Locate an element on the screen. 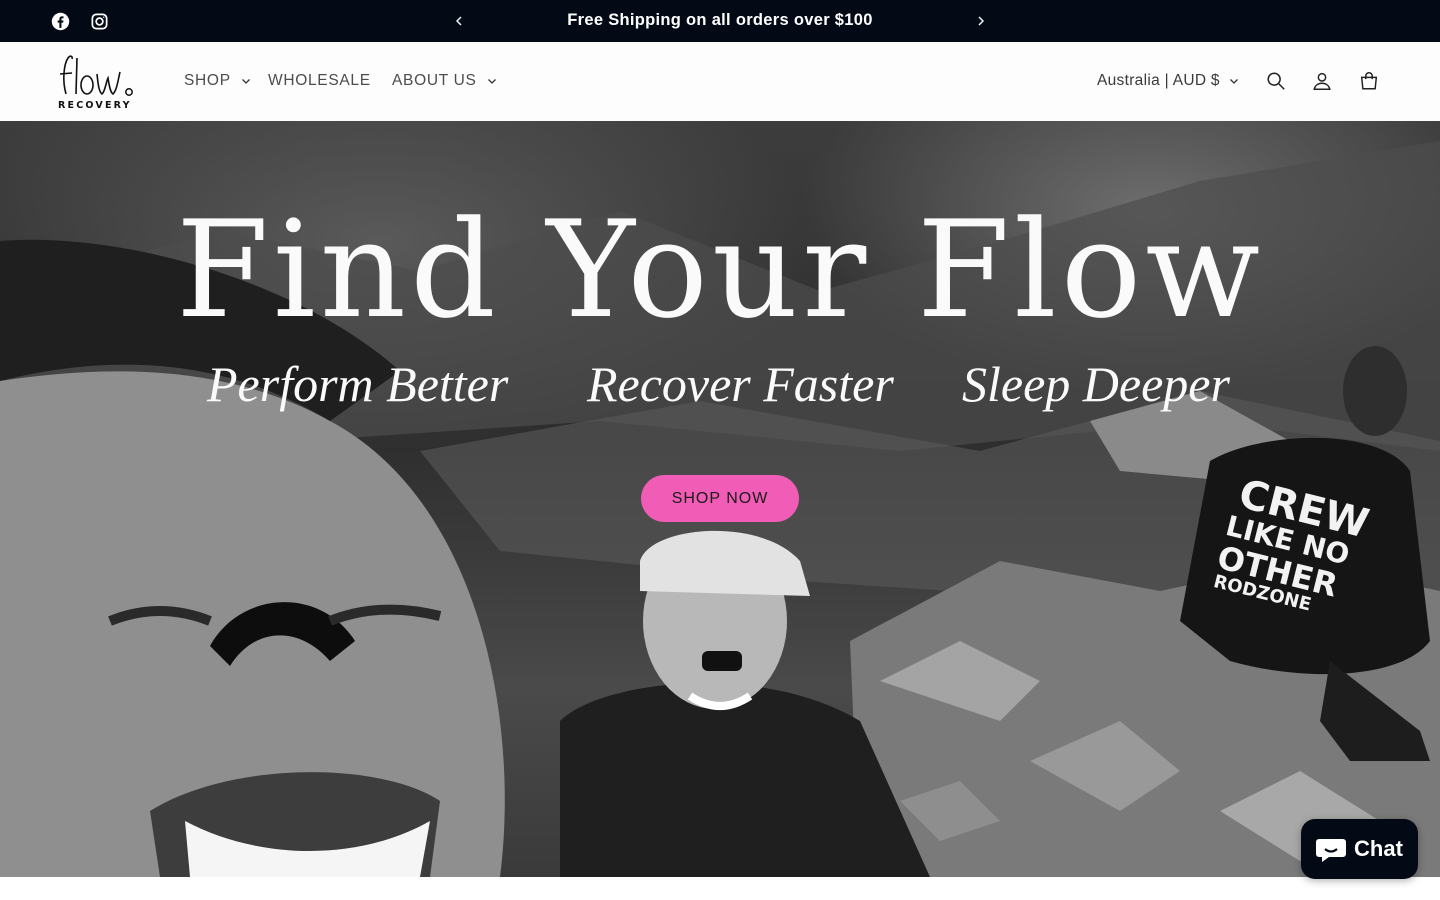 This screenshot has width=1440, height=900. tagline-perform-better: Perform Better is located at coordinates (358, 384).